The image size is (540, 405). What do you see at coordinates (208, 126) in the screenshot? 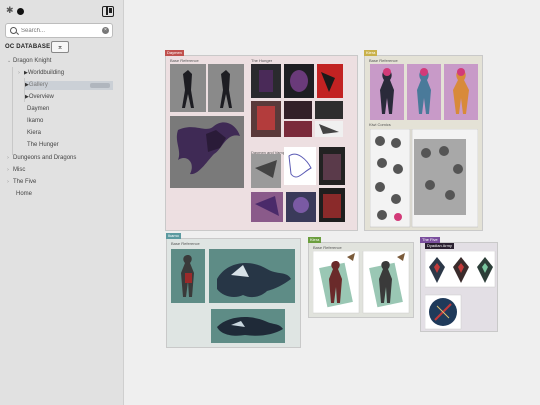
I see `daymen-base-reference-image` at bounding box center [208, 126].